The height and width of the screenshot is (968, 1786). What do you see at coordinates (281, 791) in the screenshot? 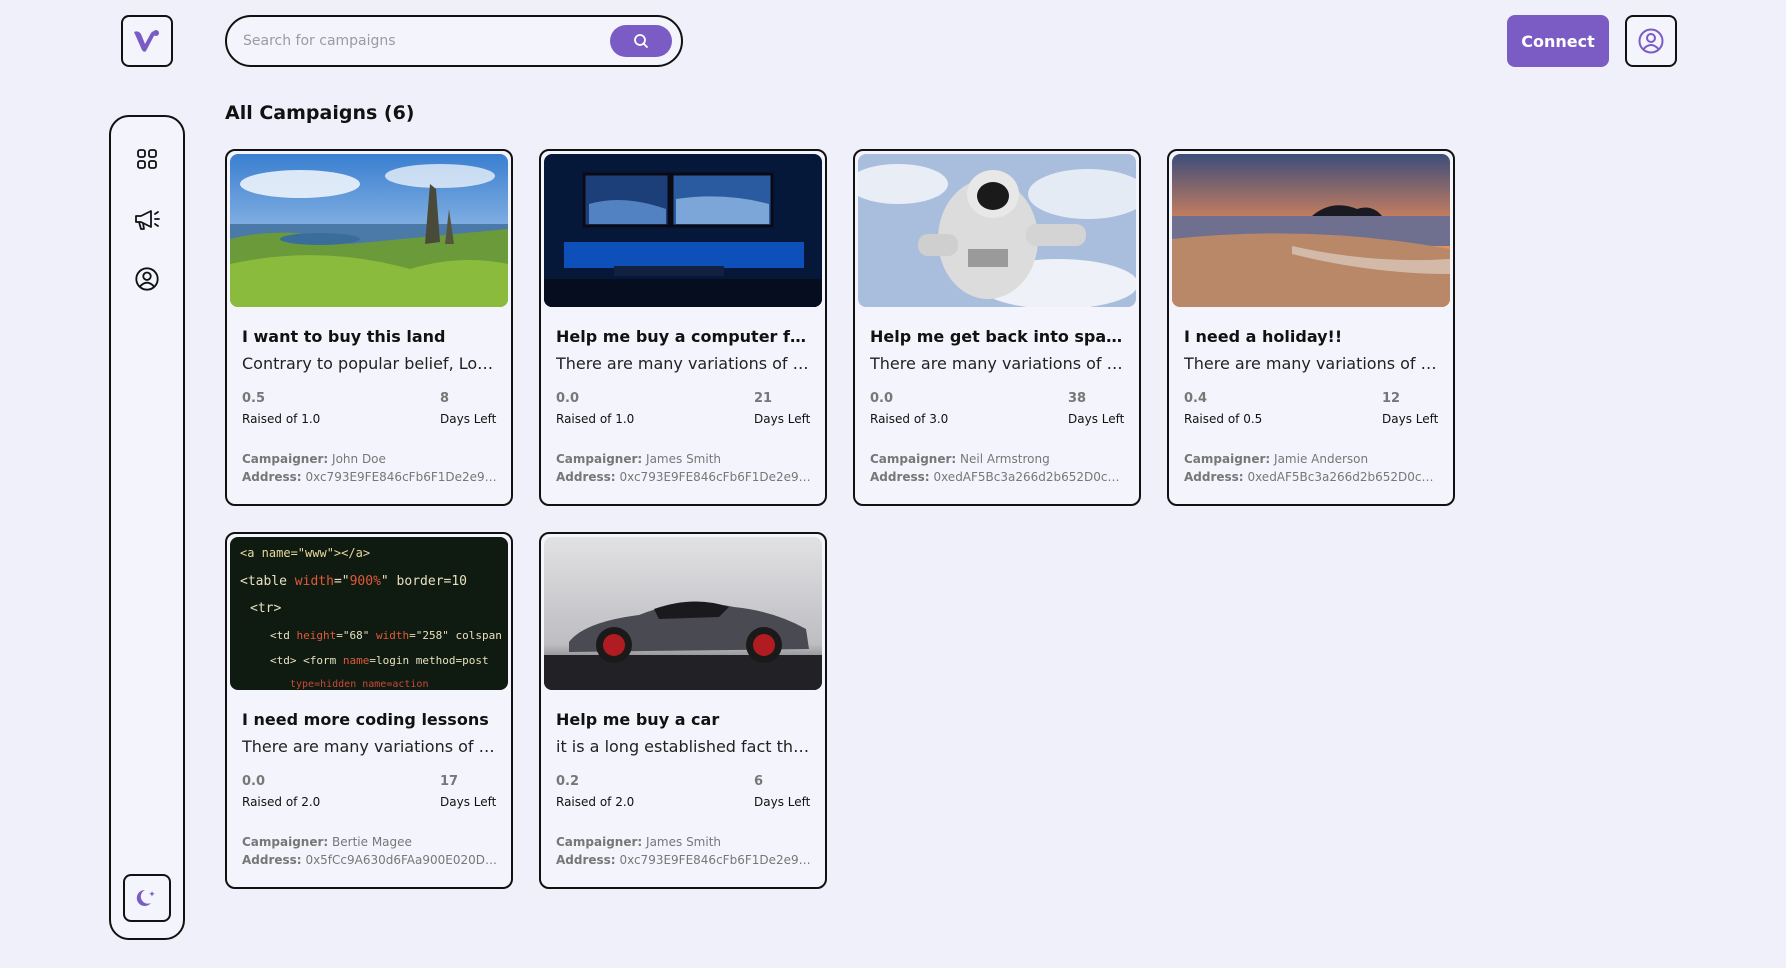
I see `raised-stat: 0.0 Raised of 2.0` at bounding box center [281, 791].